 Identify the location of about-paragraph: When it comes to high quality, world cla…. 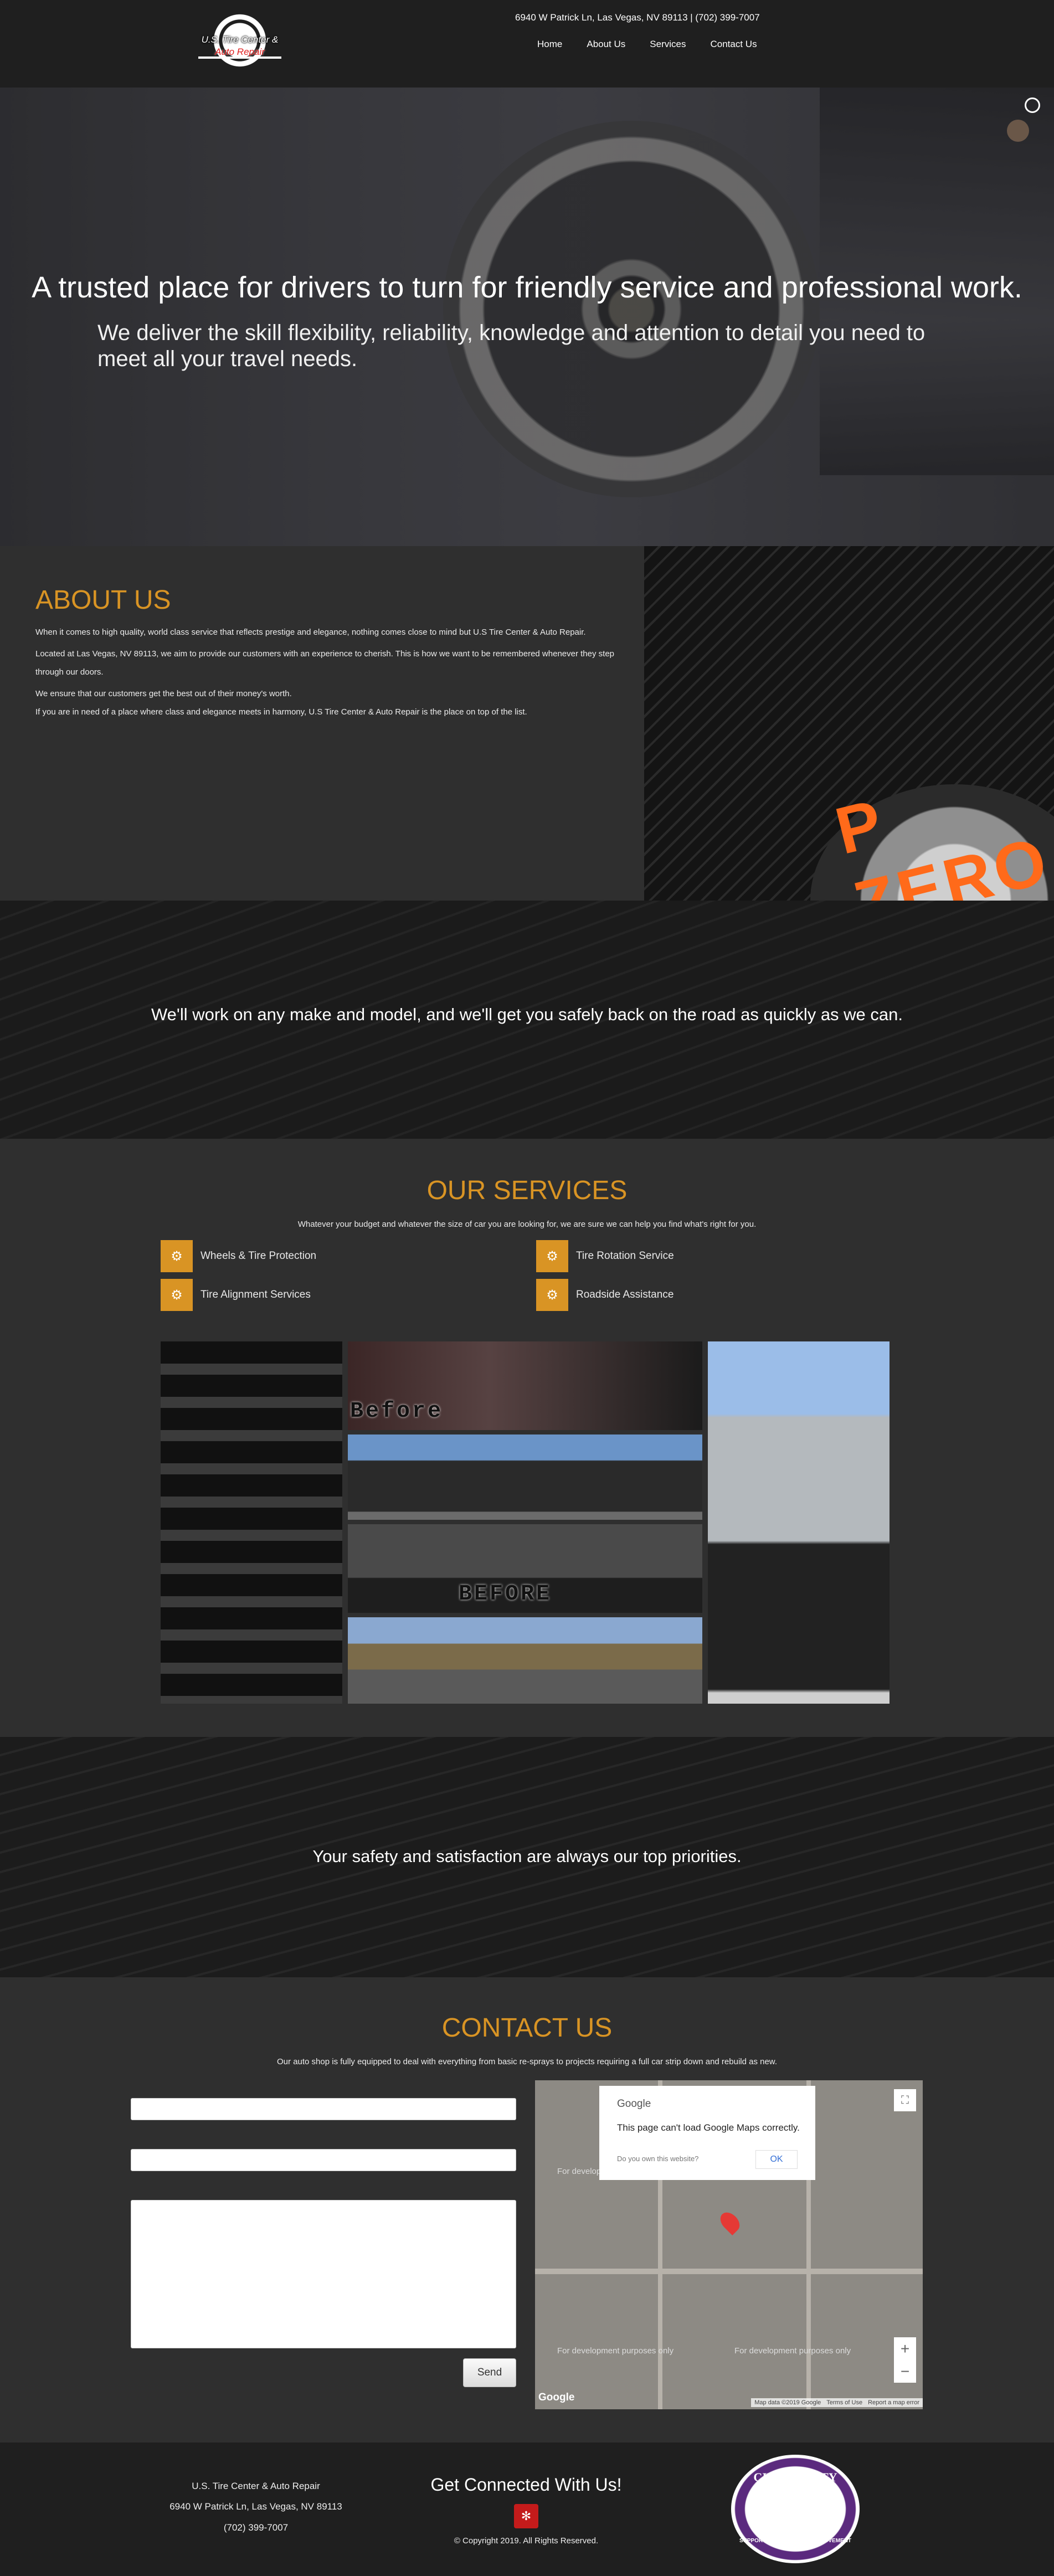
(310, 632).